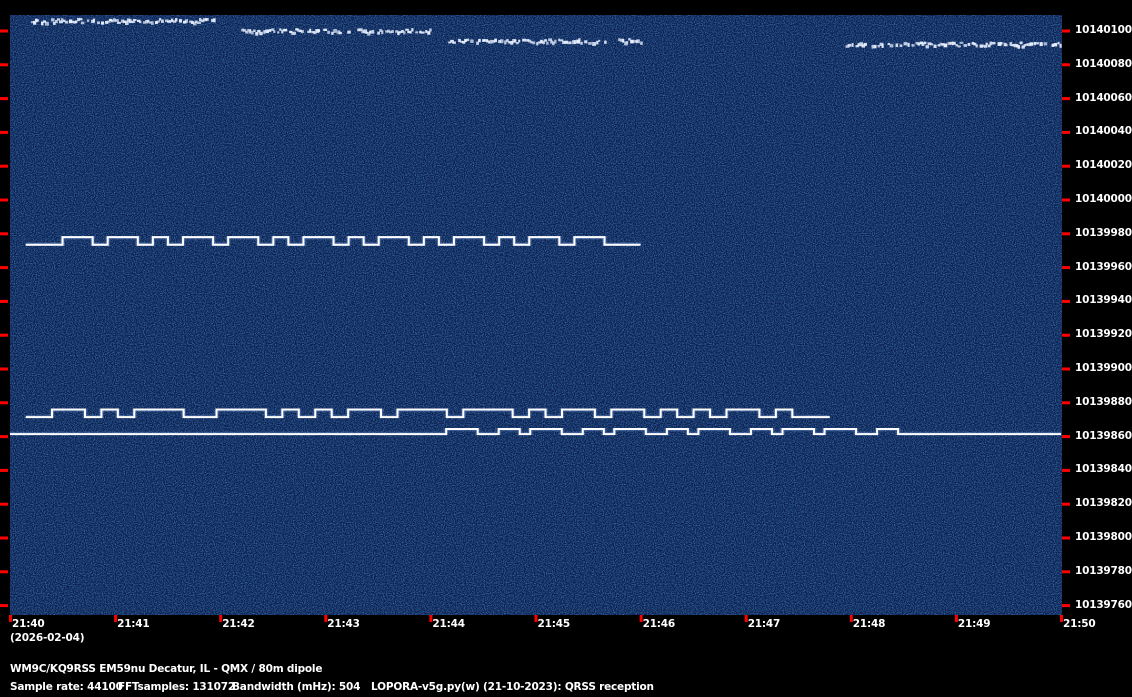 The width and height of the screenshot is (1132, 697). Describe the element at coordinates (238, 624) in the screenshot. I see `x-tick-label: 21:42` at that location.